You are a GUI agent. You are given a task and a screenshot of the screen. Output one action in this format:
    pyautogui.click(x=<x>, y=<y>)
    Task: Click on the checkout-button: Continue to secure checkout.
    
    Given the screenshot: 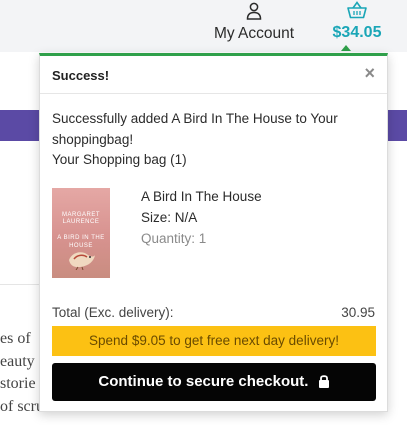 What is the action you would take?
    pyautogui.click(x=214, y=382)
    